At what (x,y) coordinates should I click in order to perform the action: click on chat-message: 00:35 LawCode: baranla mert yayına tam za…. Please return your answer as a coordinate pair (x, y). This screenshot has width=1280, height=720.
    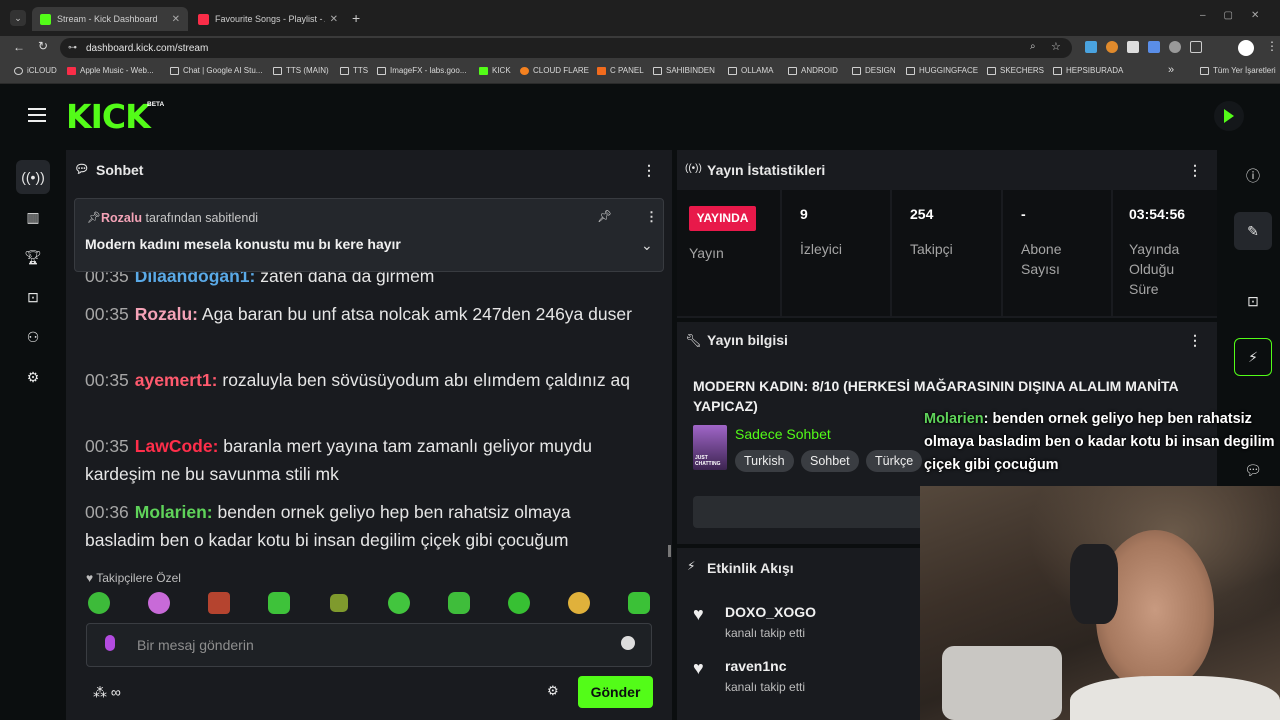
    Looking at the image, I should click on (338, 460).